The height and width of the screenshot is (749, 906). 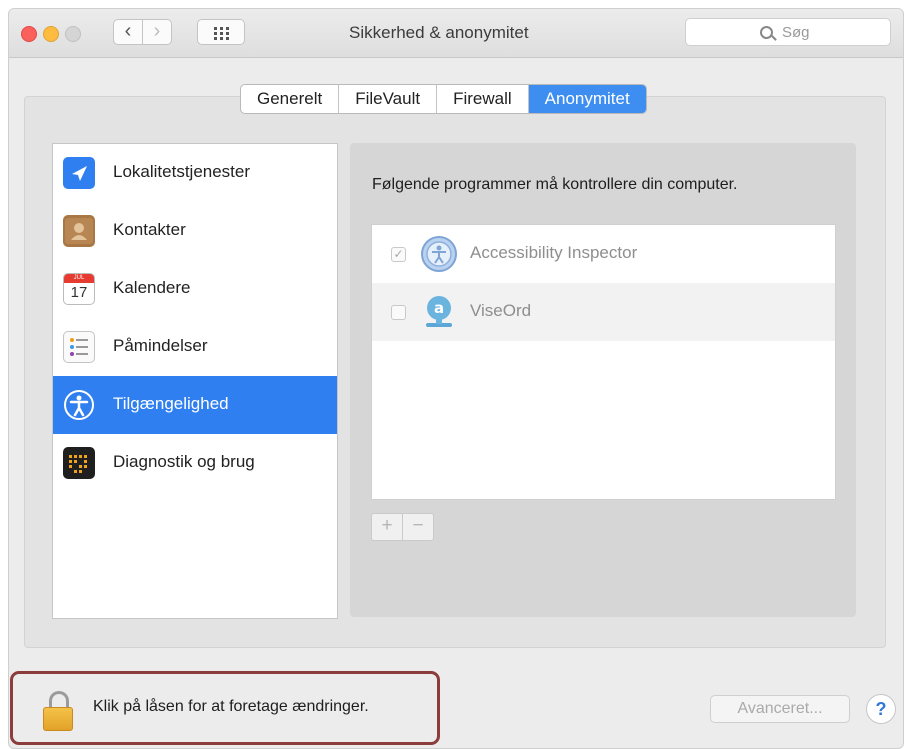 I want to click on help-button: ?, so click(x=881, y=709).